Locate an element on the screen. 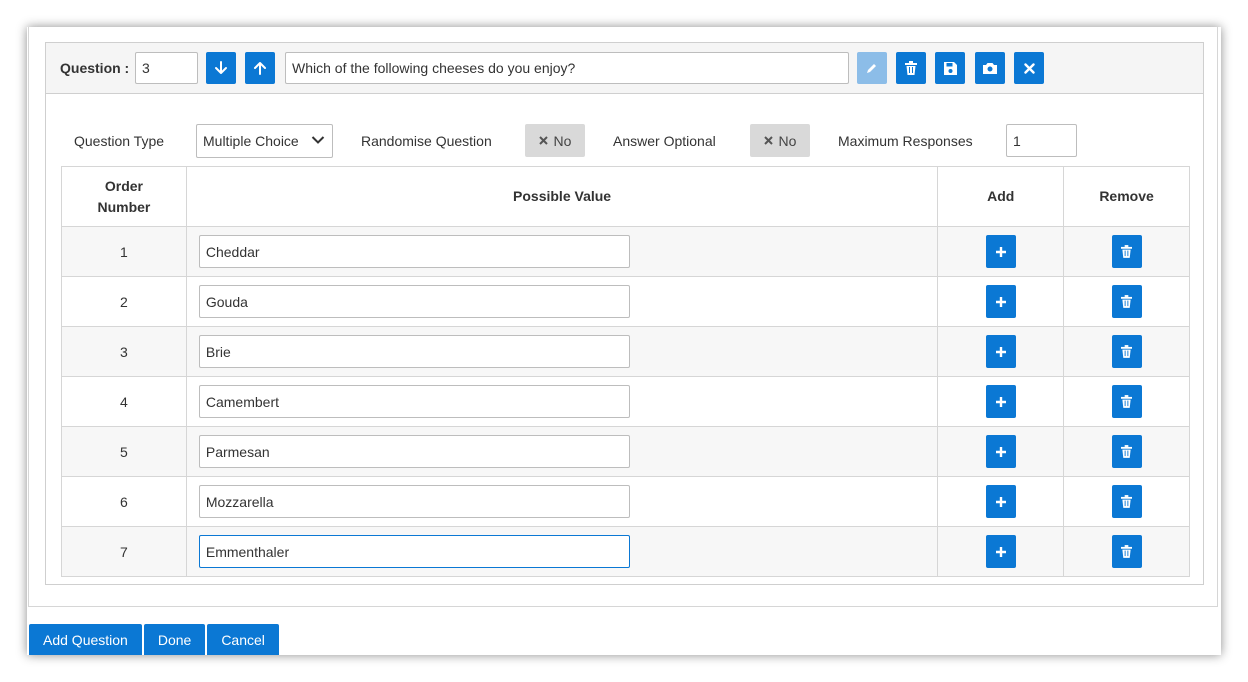 The height and width of the screenshot is (682, 1248). delete-question-button is located at coordinates (911, 68).